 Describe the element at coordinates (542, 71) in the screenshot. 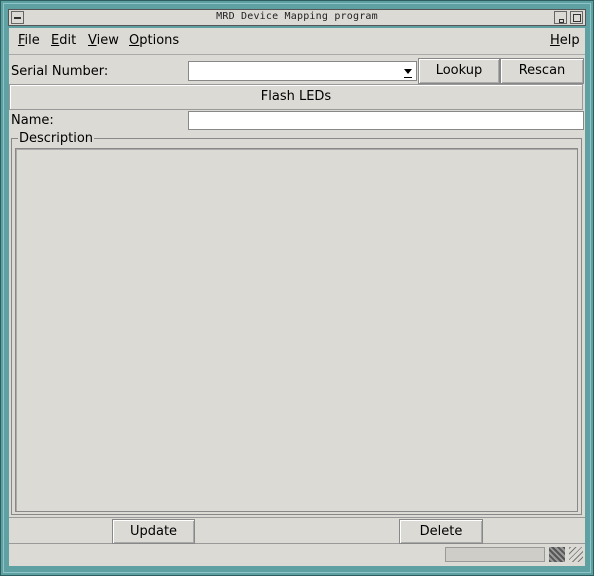

I see `rescan-button: Rescan` at that location.